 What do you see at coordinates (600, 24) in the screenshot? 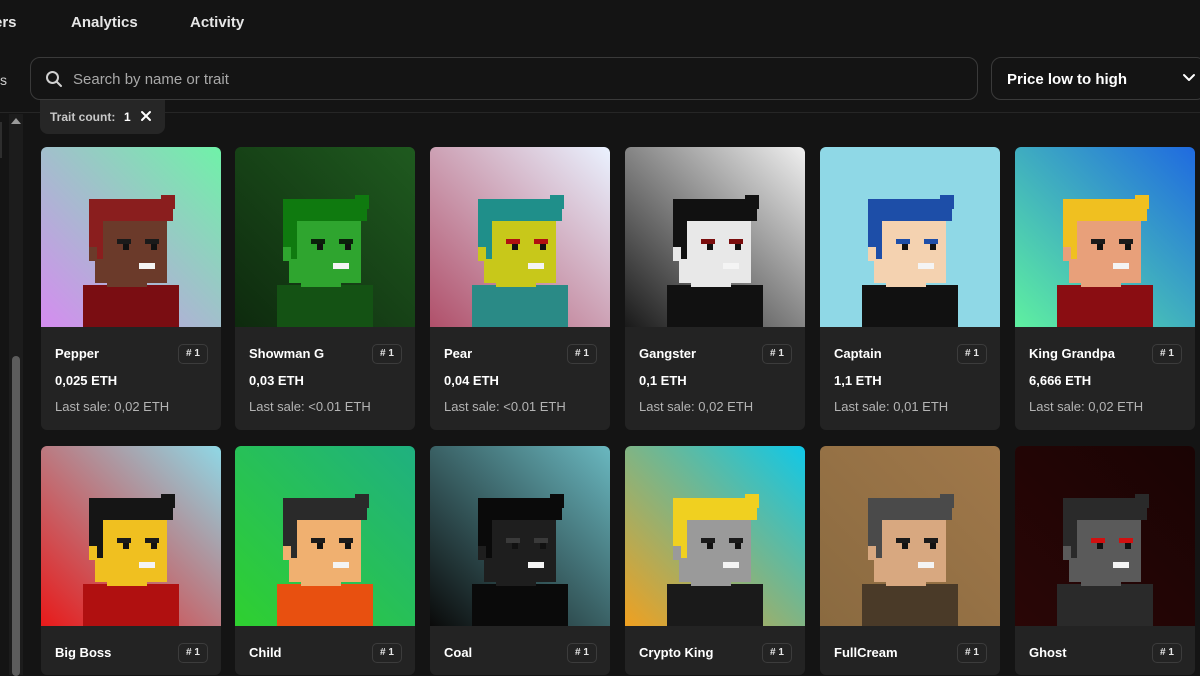
I see `top-nav: ers Analytics Activity` at bounding box center [600, 24].